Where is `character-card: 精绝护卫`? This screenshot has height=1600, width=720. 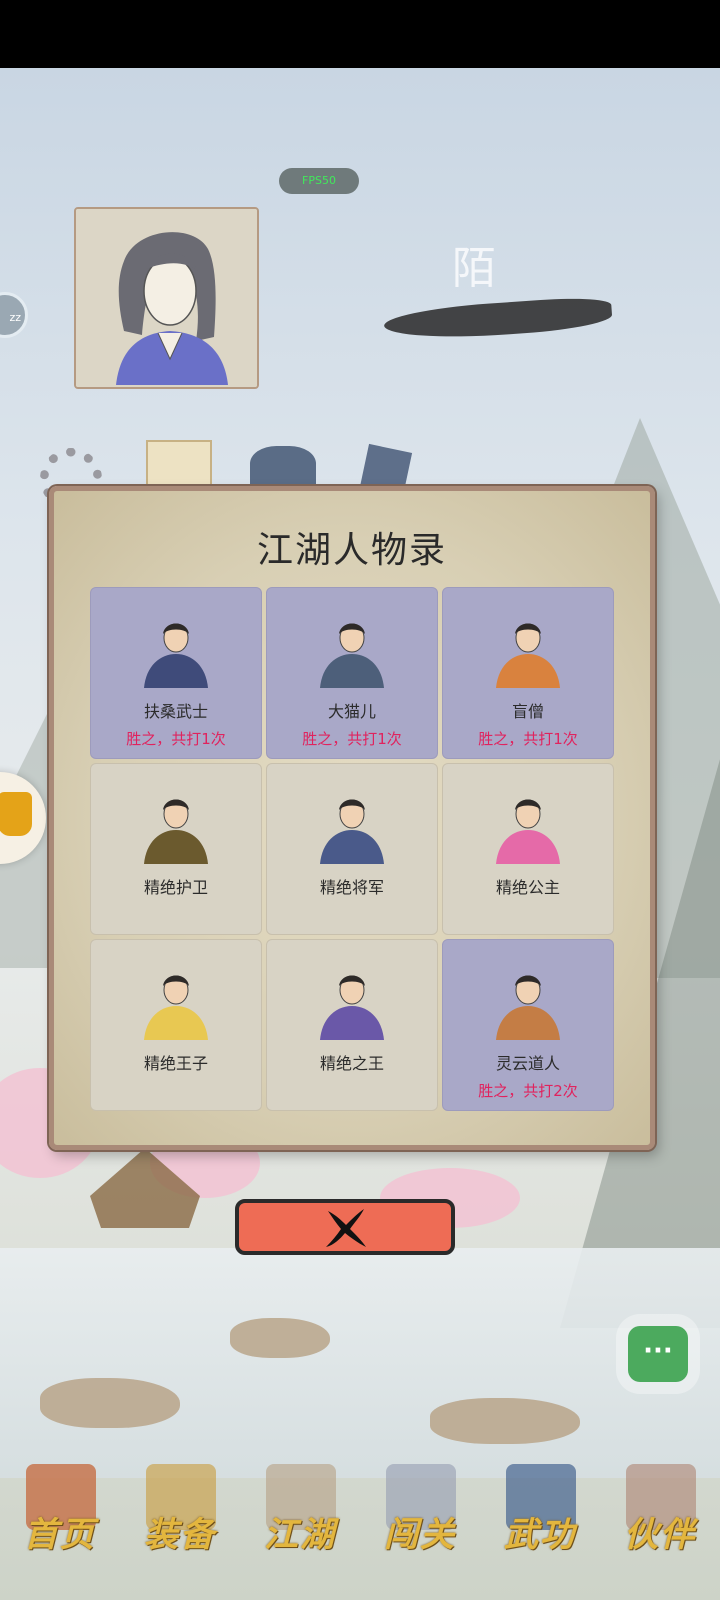 character-card: 精绝护卫 is located at coordinates (176, 849).